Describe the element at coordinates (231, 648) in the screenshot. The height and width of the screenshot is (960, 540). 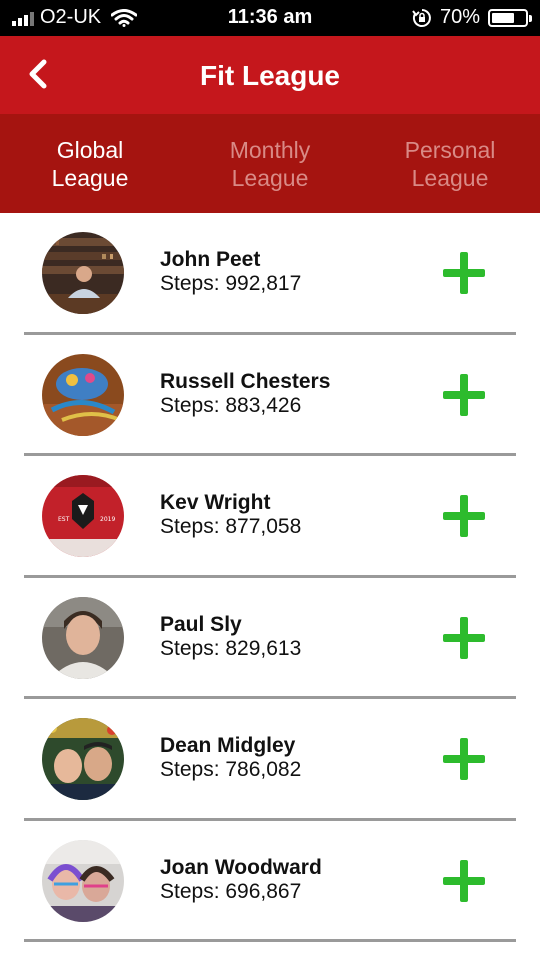
I see `step-count: Steps: 829,613` at that location.